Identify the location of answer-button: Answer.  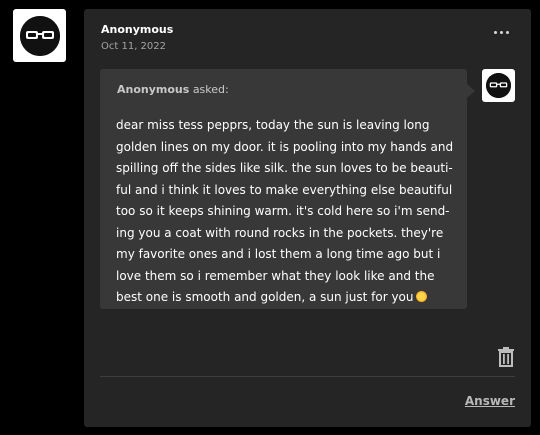
(490, 401).